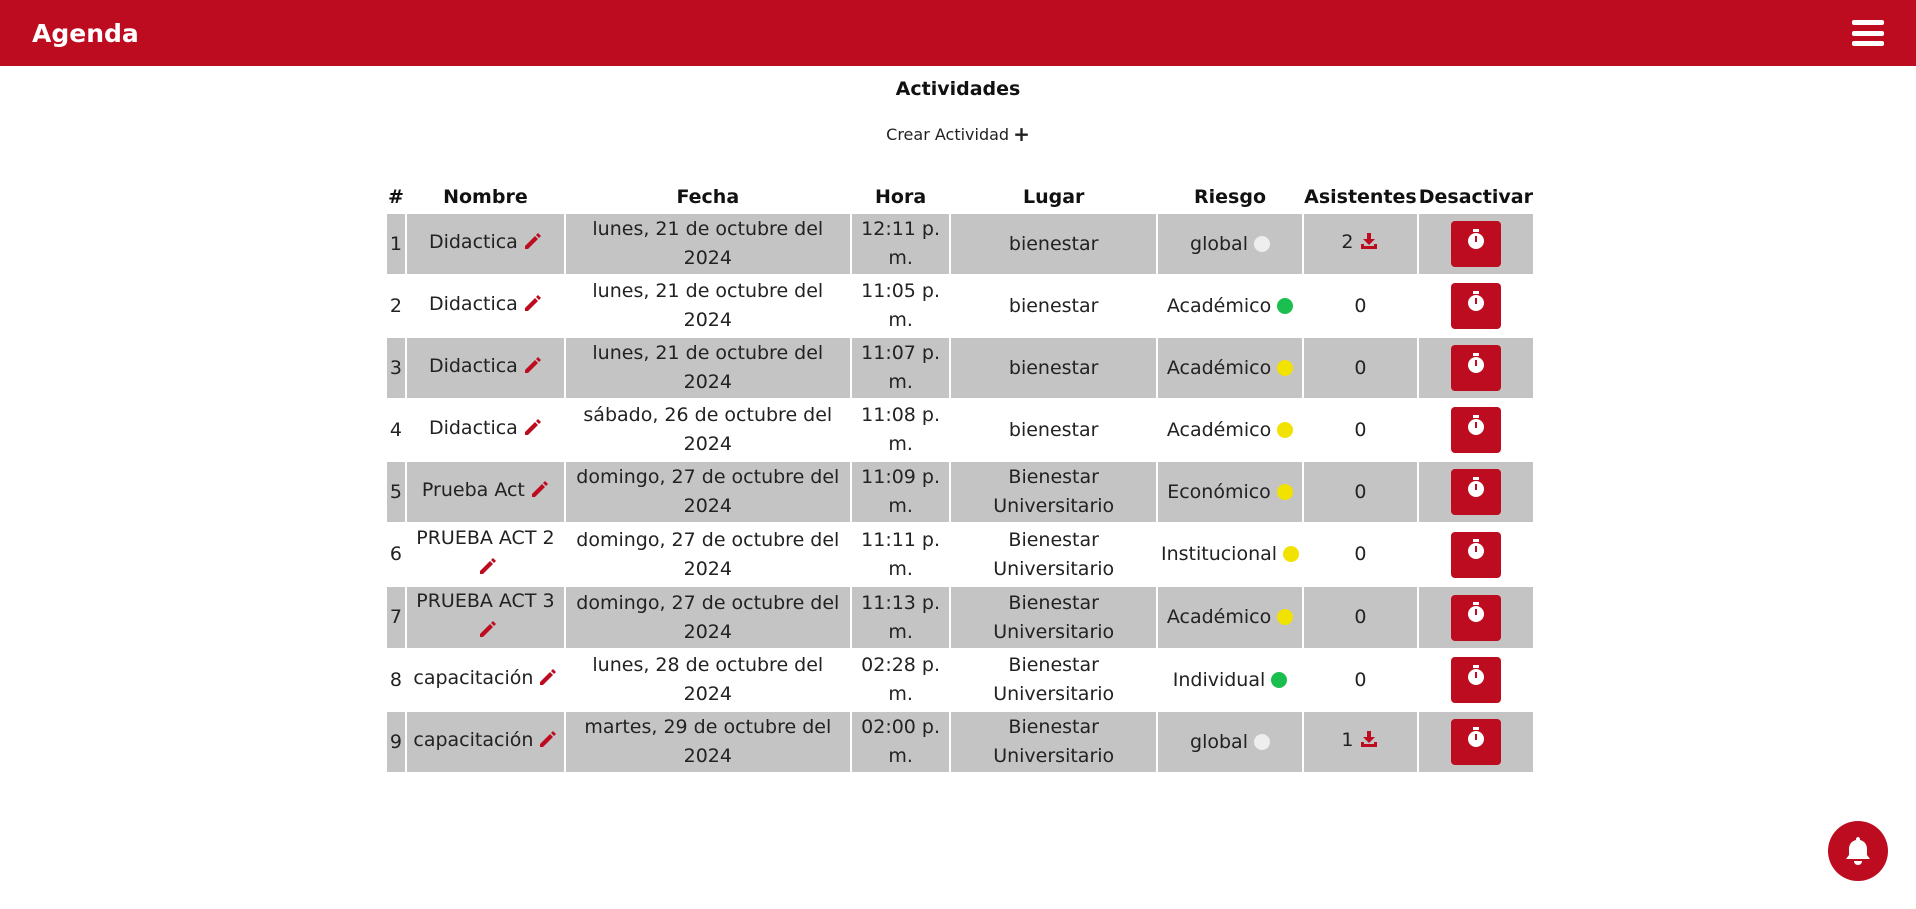 The height and width of the screenshot is (909, 1916). I want to click on activity-name-cell: Prueba Act, so click(485, 492).